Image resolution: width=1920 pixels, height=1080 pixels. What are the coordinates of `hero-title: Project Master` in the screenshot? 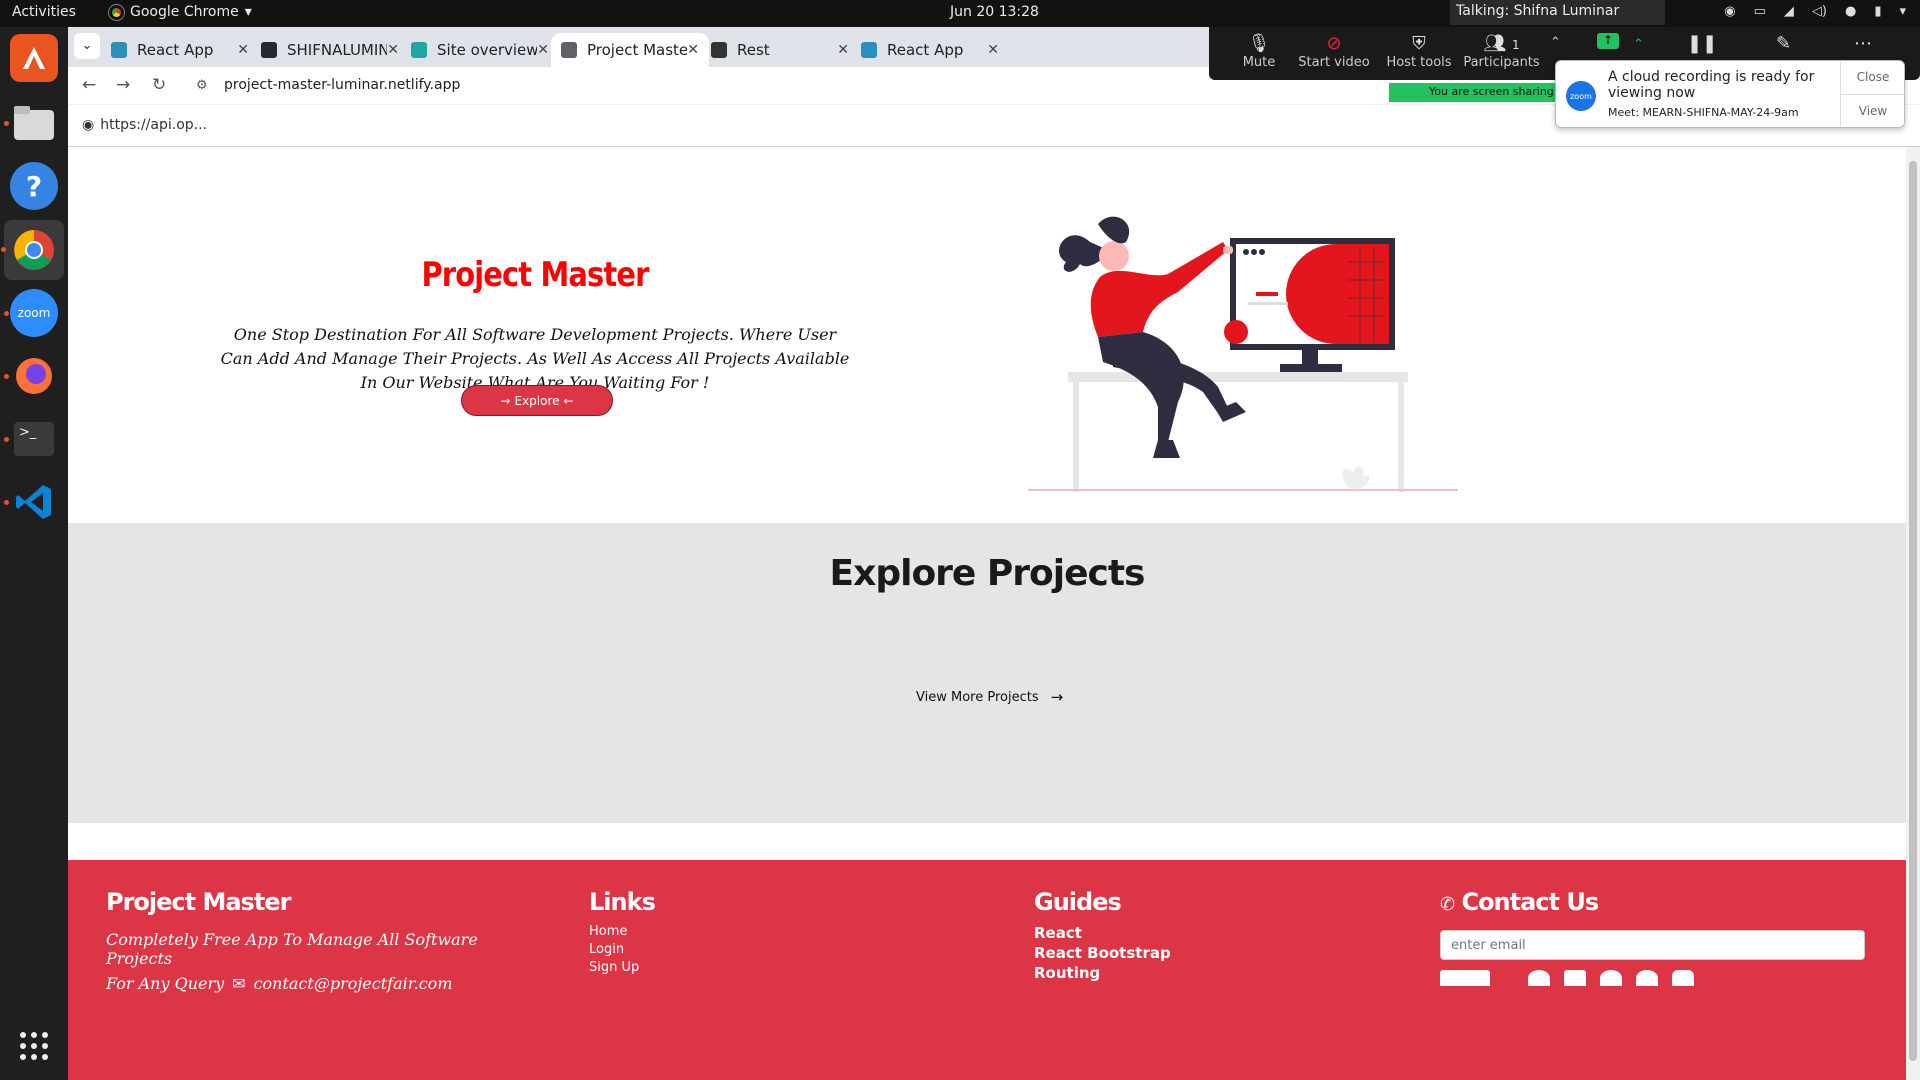 It's located at (535, 275).